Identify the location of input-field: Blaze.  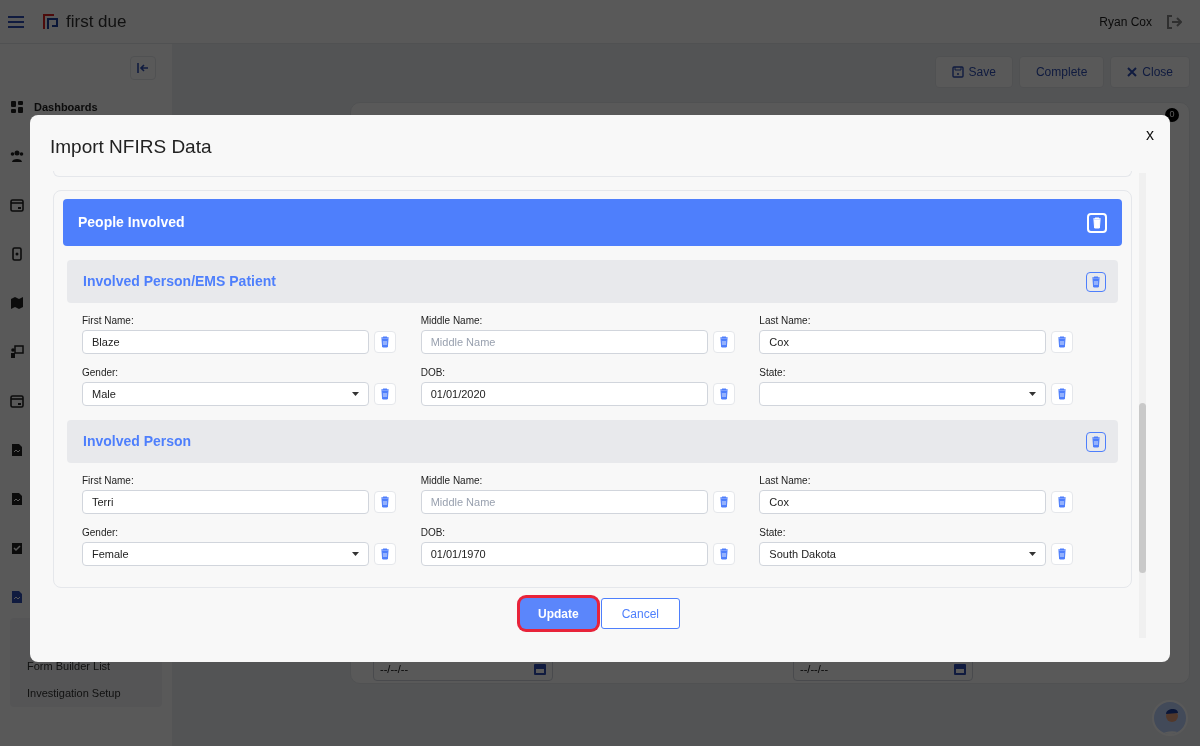
(225, 342).